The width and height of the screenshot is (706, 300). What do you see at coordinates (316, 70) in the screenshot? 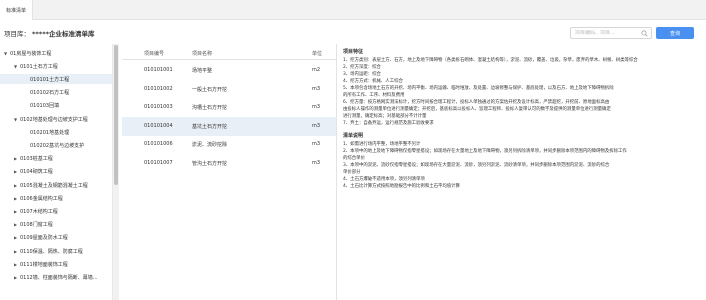
I see `cell-unit: m2` at bounding box center [316, 70].